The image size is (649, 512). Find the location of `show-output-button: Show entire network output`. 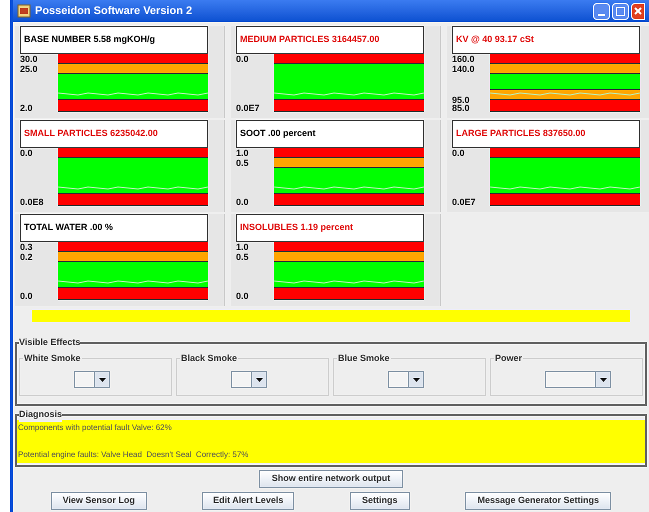

show-output-button: Show entire network output is located at coordinates (331, 479).